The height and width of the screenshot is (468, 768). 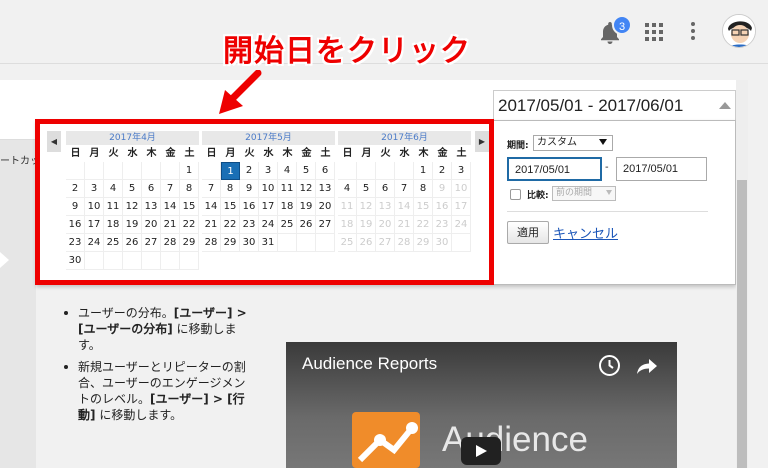 What do you see at coordinates (240, 92) in the screenshot?
I see `arrow-annotation-icon` at bounding box center [240, 92].